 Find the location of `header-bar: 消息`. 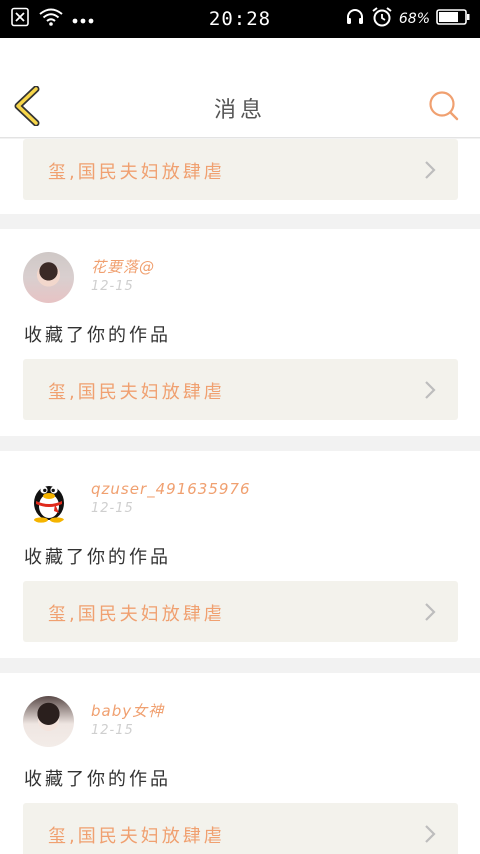

header-bar: 消息 is located at coordinates (240, 88).